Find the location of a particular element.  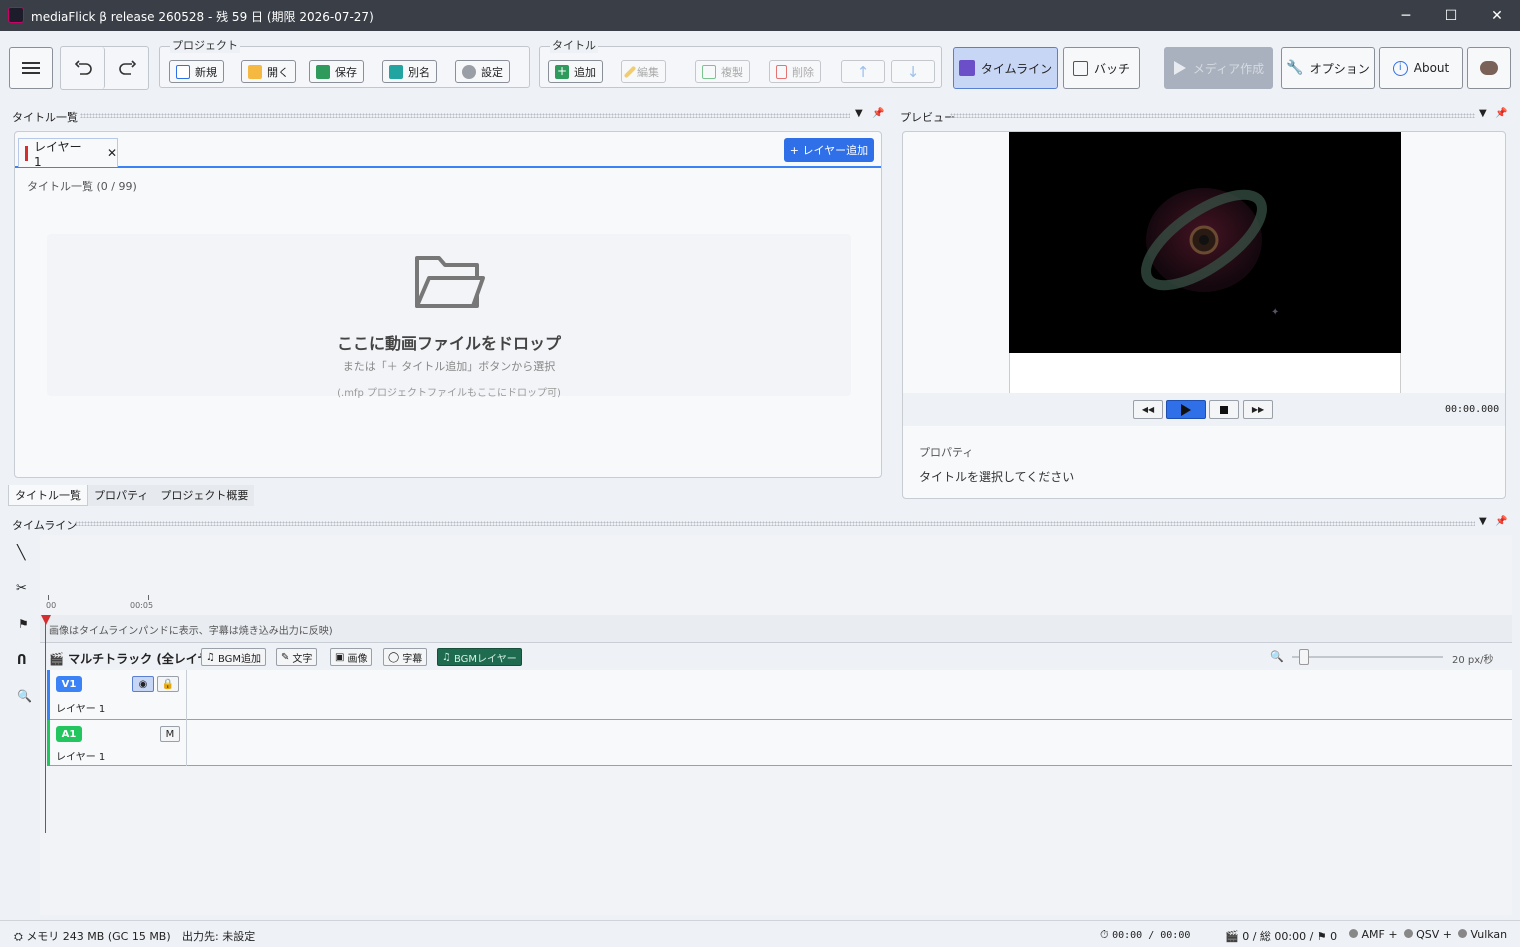

bgm-layer-button: ♫ BGMレイヤー is located at coordinates (479, 657).